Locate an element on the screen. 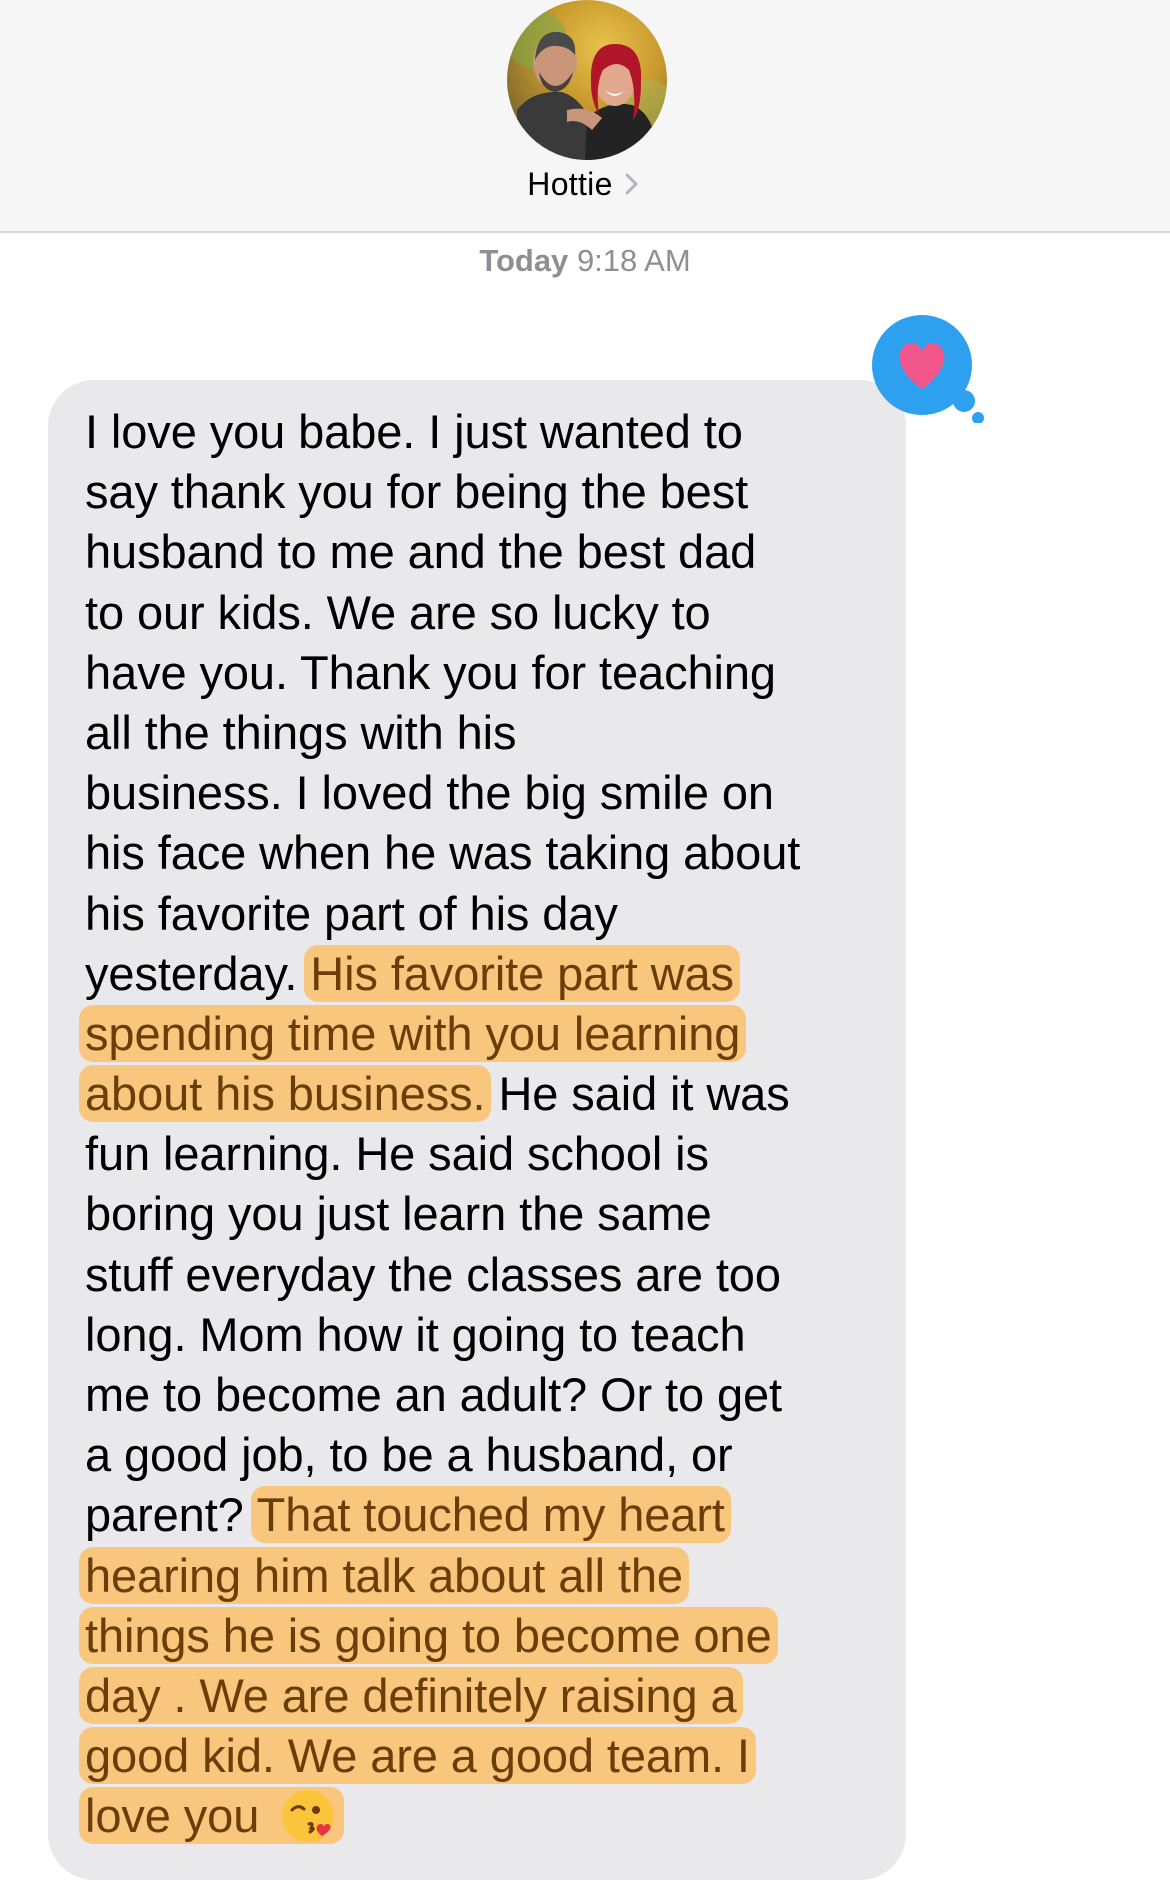  message-text-segment: me to become an adult? Or to get is located at coordinates (433, 1394).